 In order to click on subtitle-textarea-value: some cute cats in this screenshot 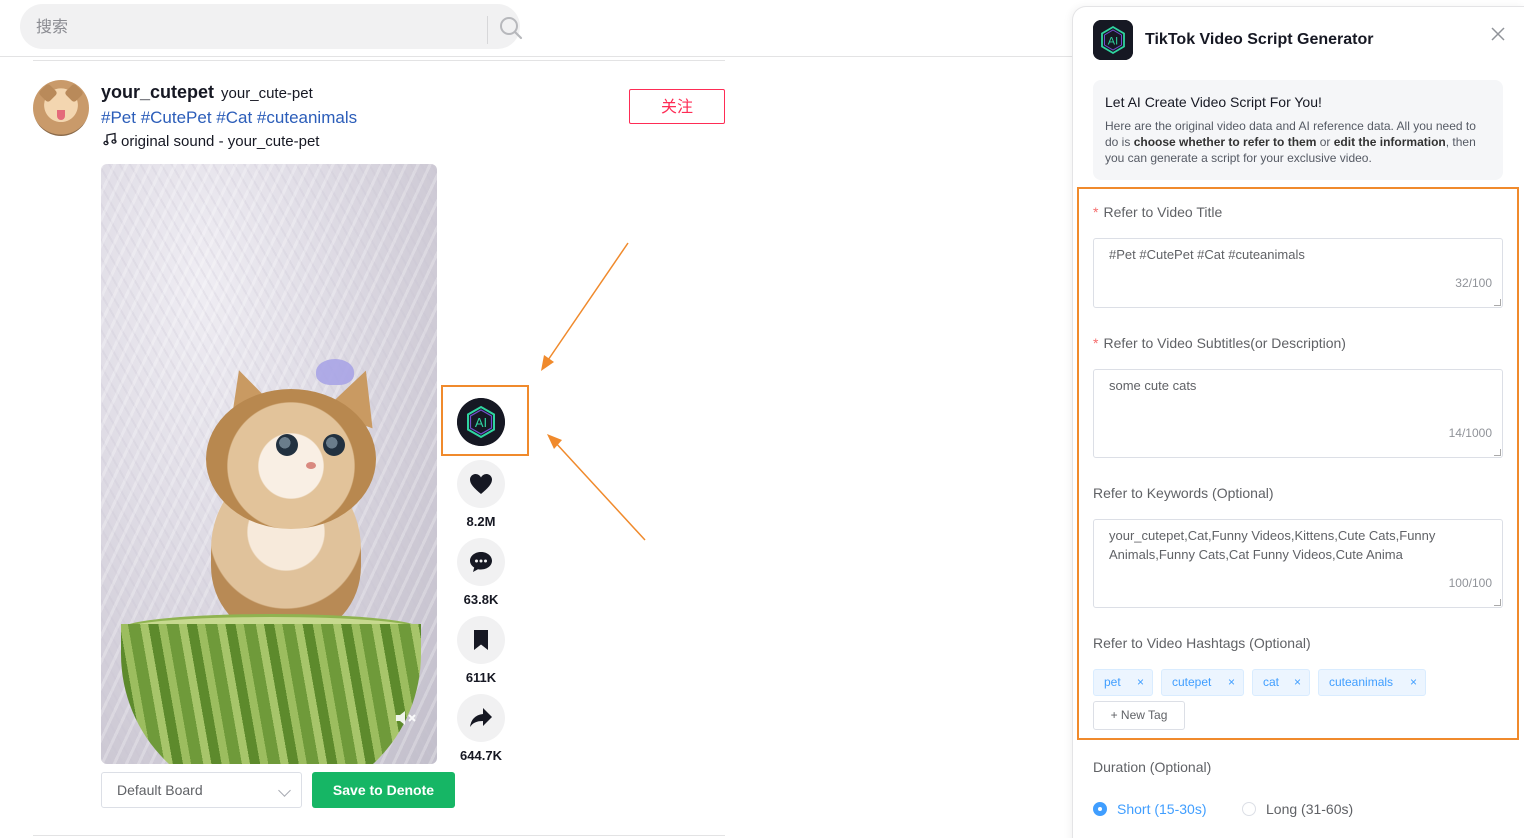, I will do `click(1153, 385)`.